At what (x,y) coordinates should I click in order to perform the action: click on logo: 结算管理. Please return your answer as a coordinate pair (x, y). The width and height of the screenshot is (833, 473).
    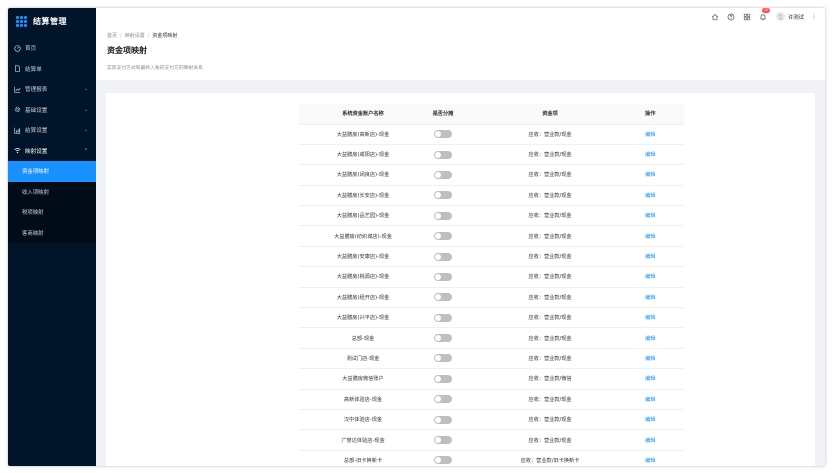
    Looking at the image, I should click on (52, 21).